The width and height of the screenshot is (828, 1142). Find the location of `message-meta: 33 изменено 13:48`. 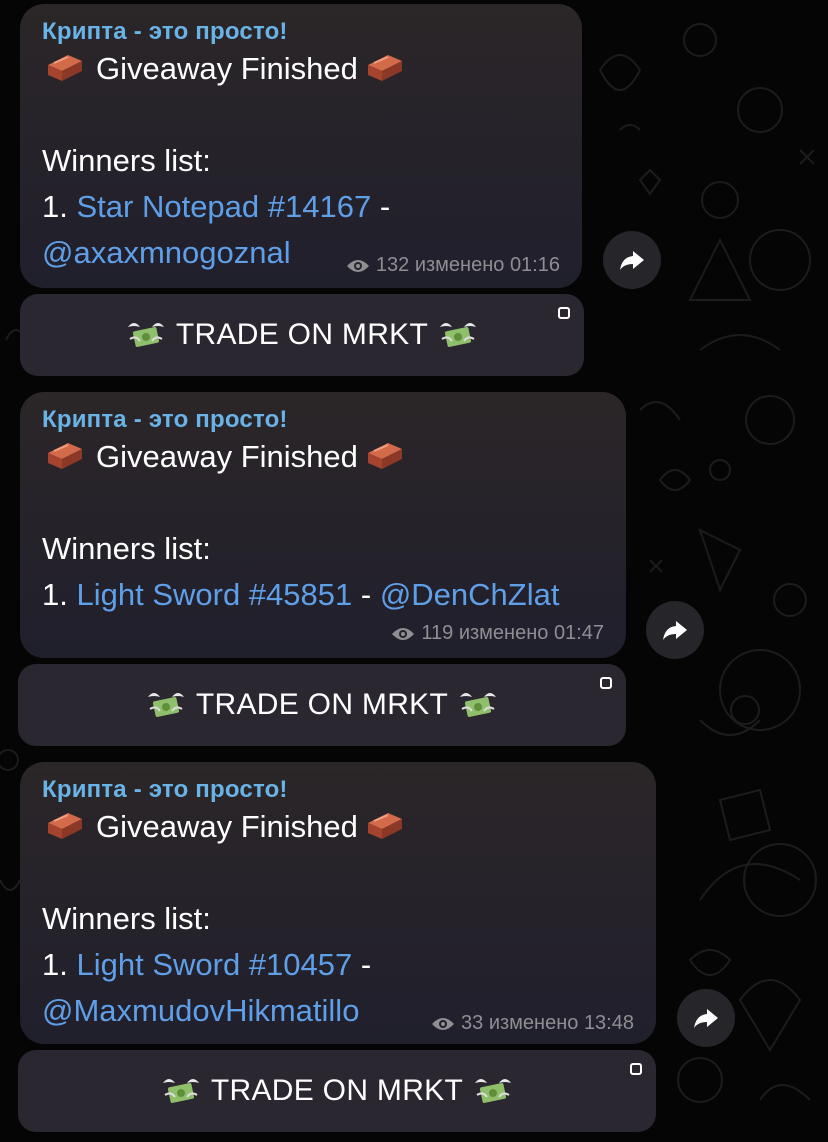

message-meta: 33 изменено 13:48 is located at coordinates (532, 1023).